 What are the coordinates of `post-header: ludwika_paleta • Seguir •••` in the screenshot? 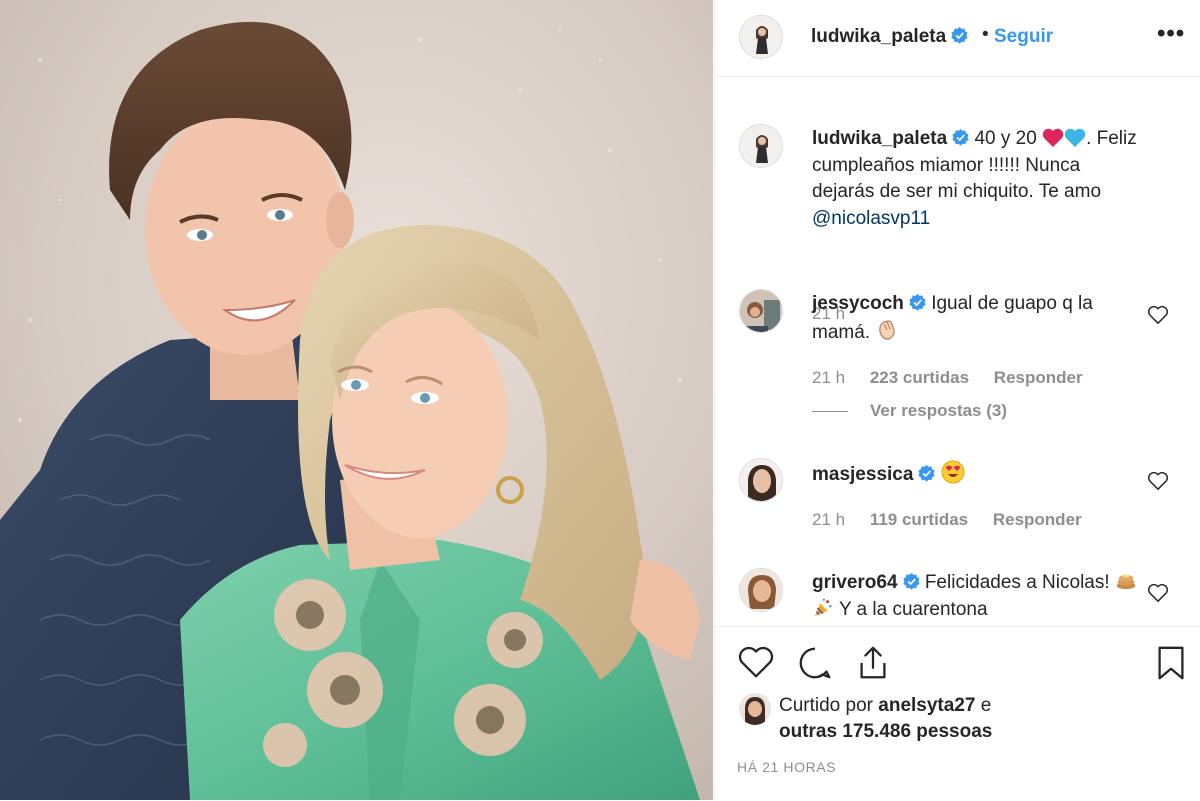 It's located at (957, 38).